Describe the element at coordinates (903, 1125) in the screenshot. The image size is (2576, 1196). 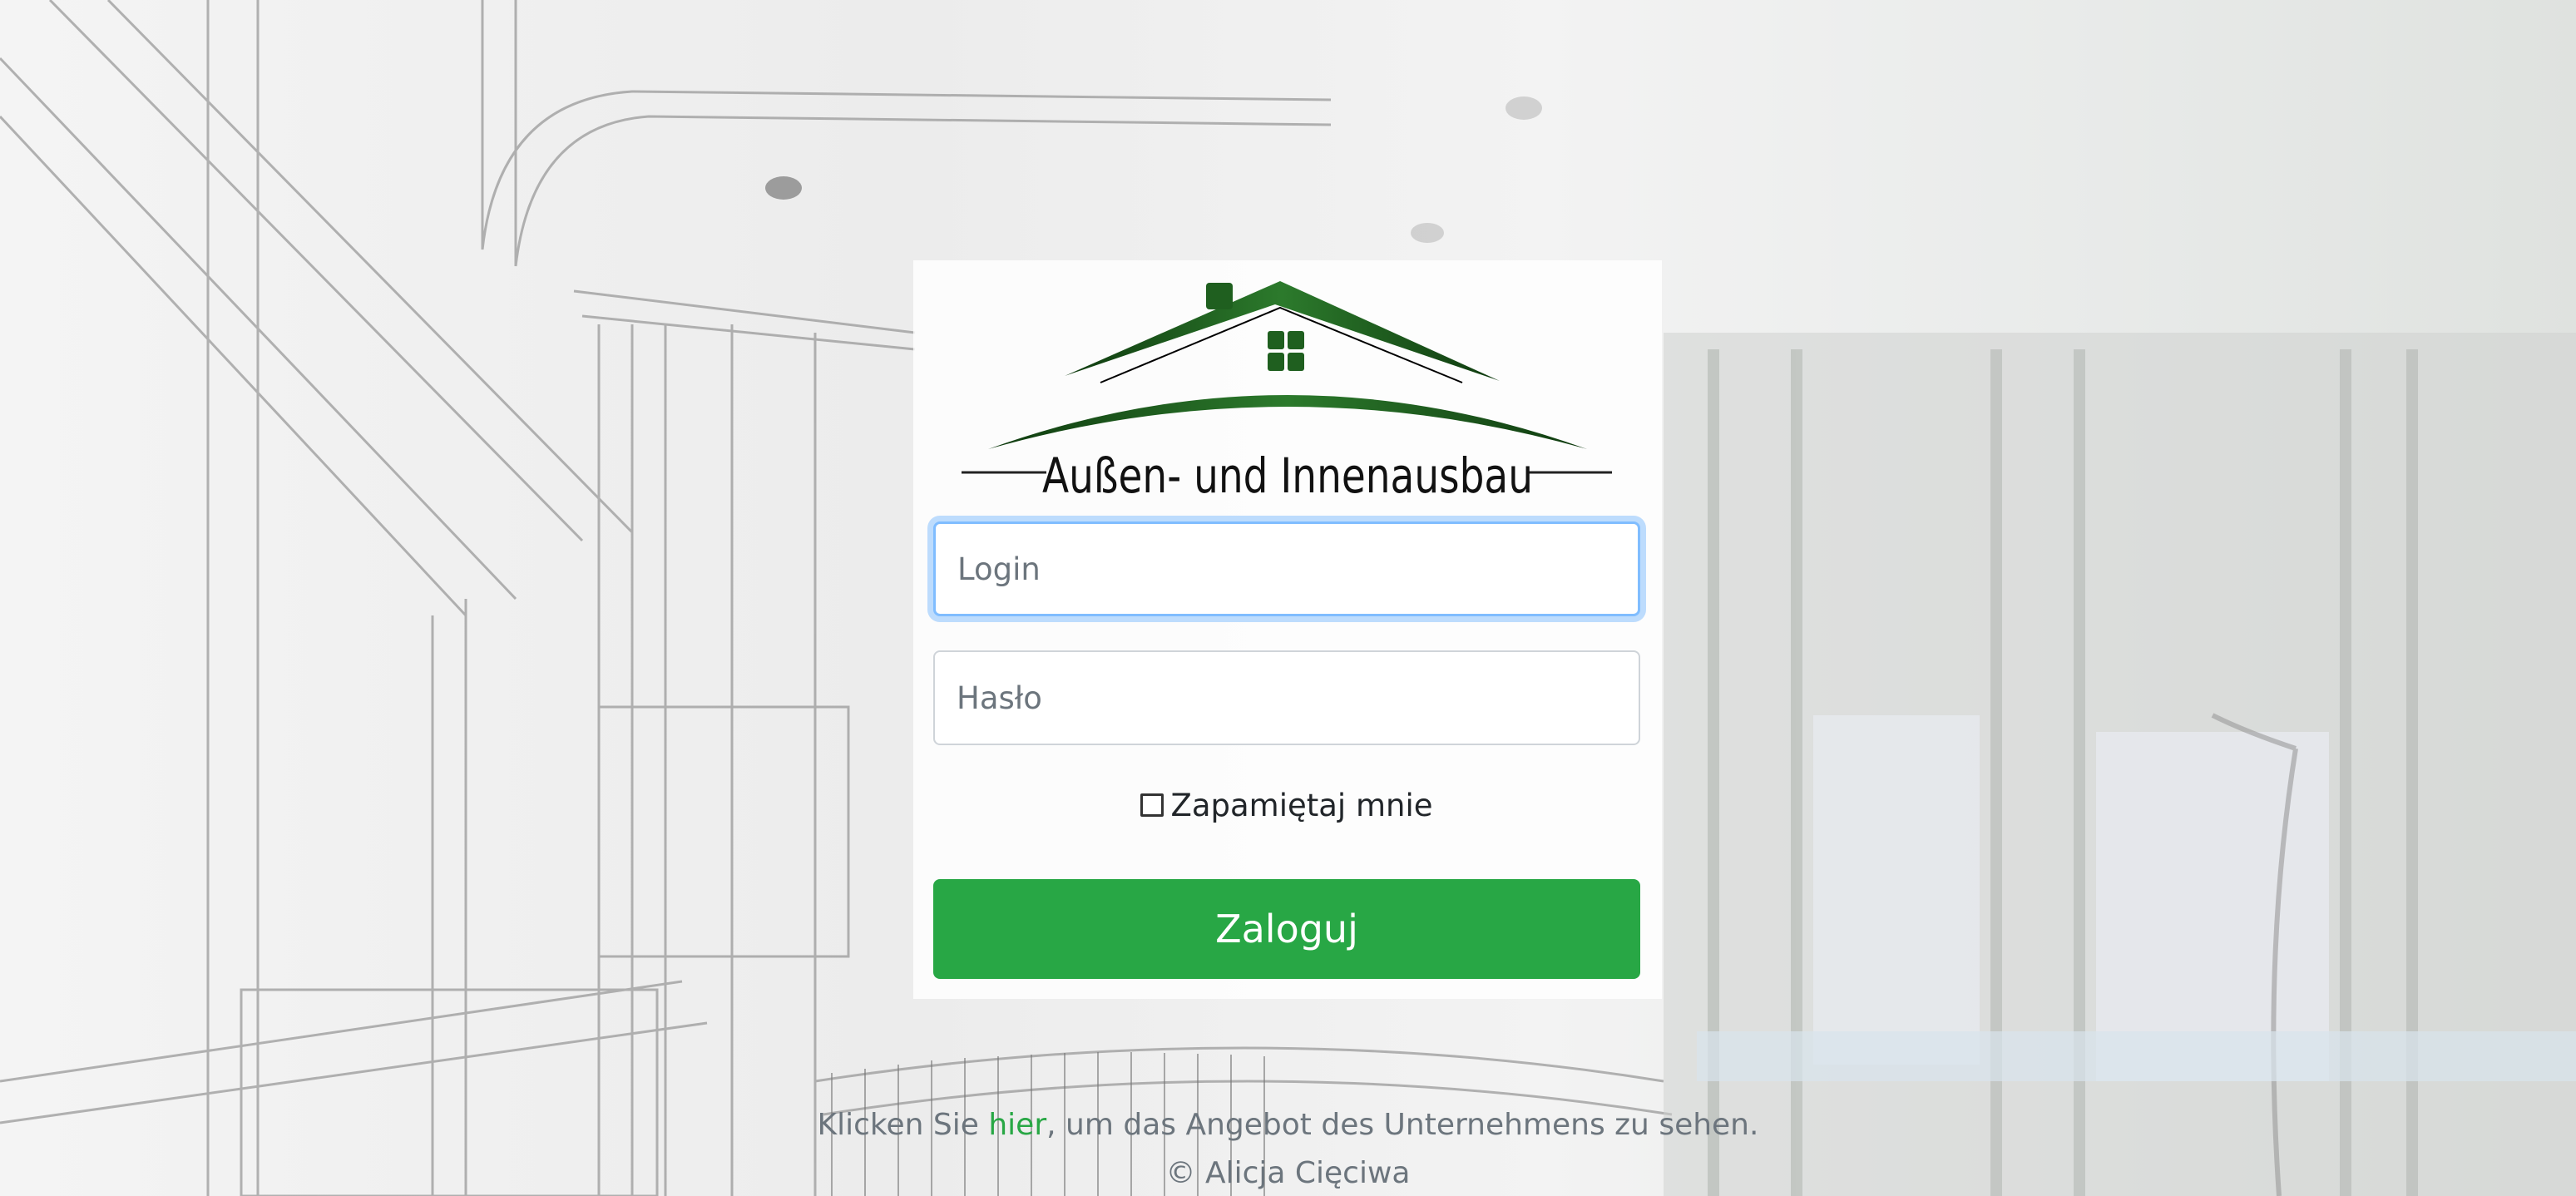
I see `offer-note-prefix: Klicken Sie` at that location.